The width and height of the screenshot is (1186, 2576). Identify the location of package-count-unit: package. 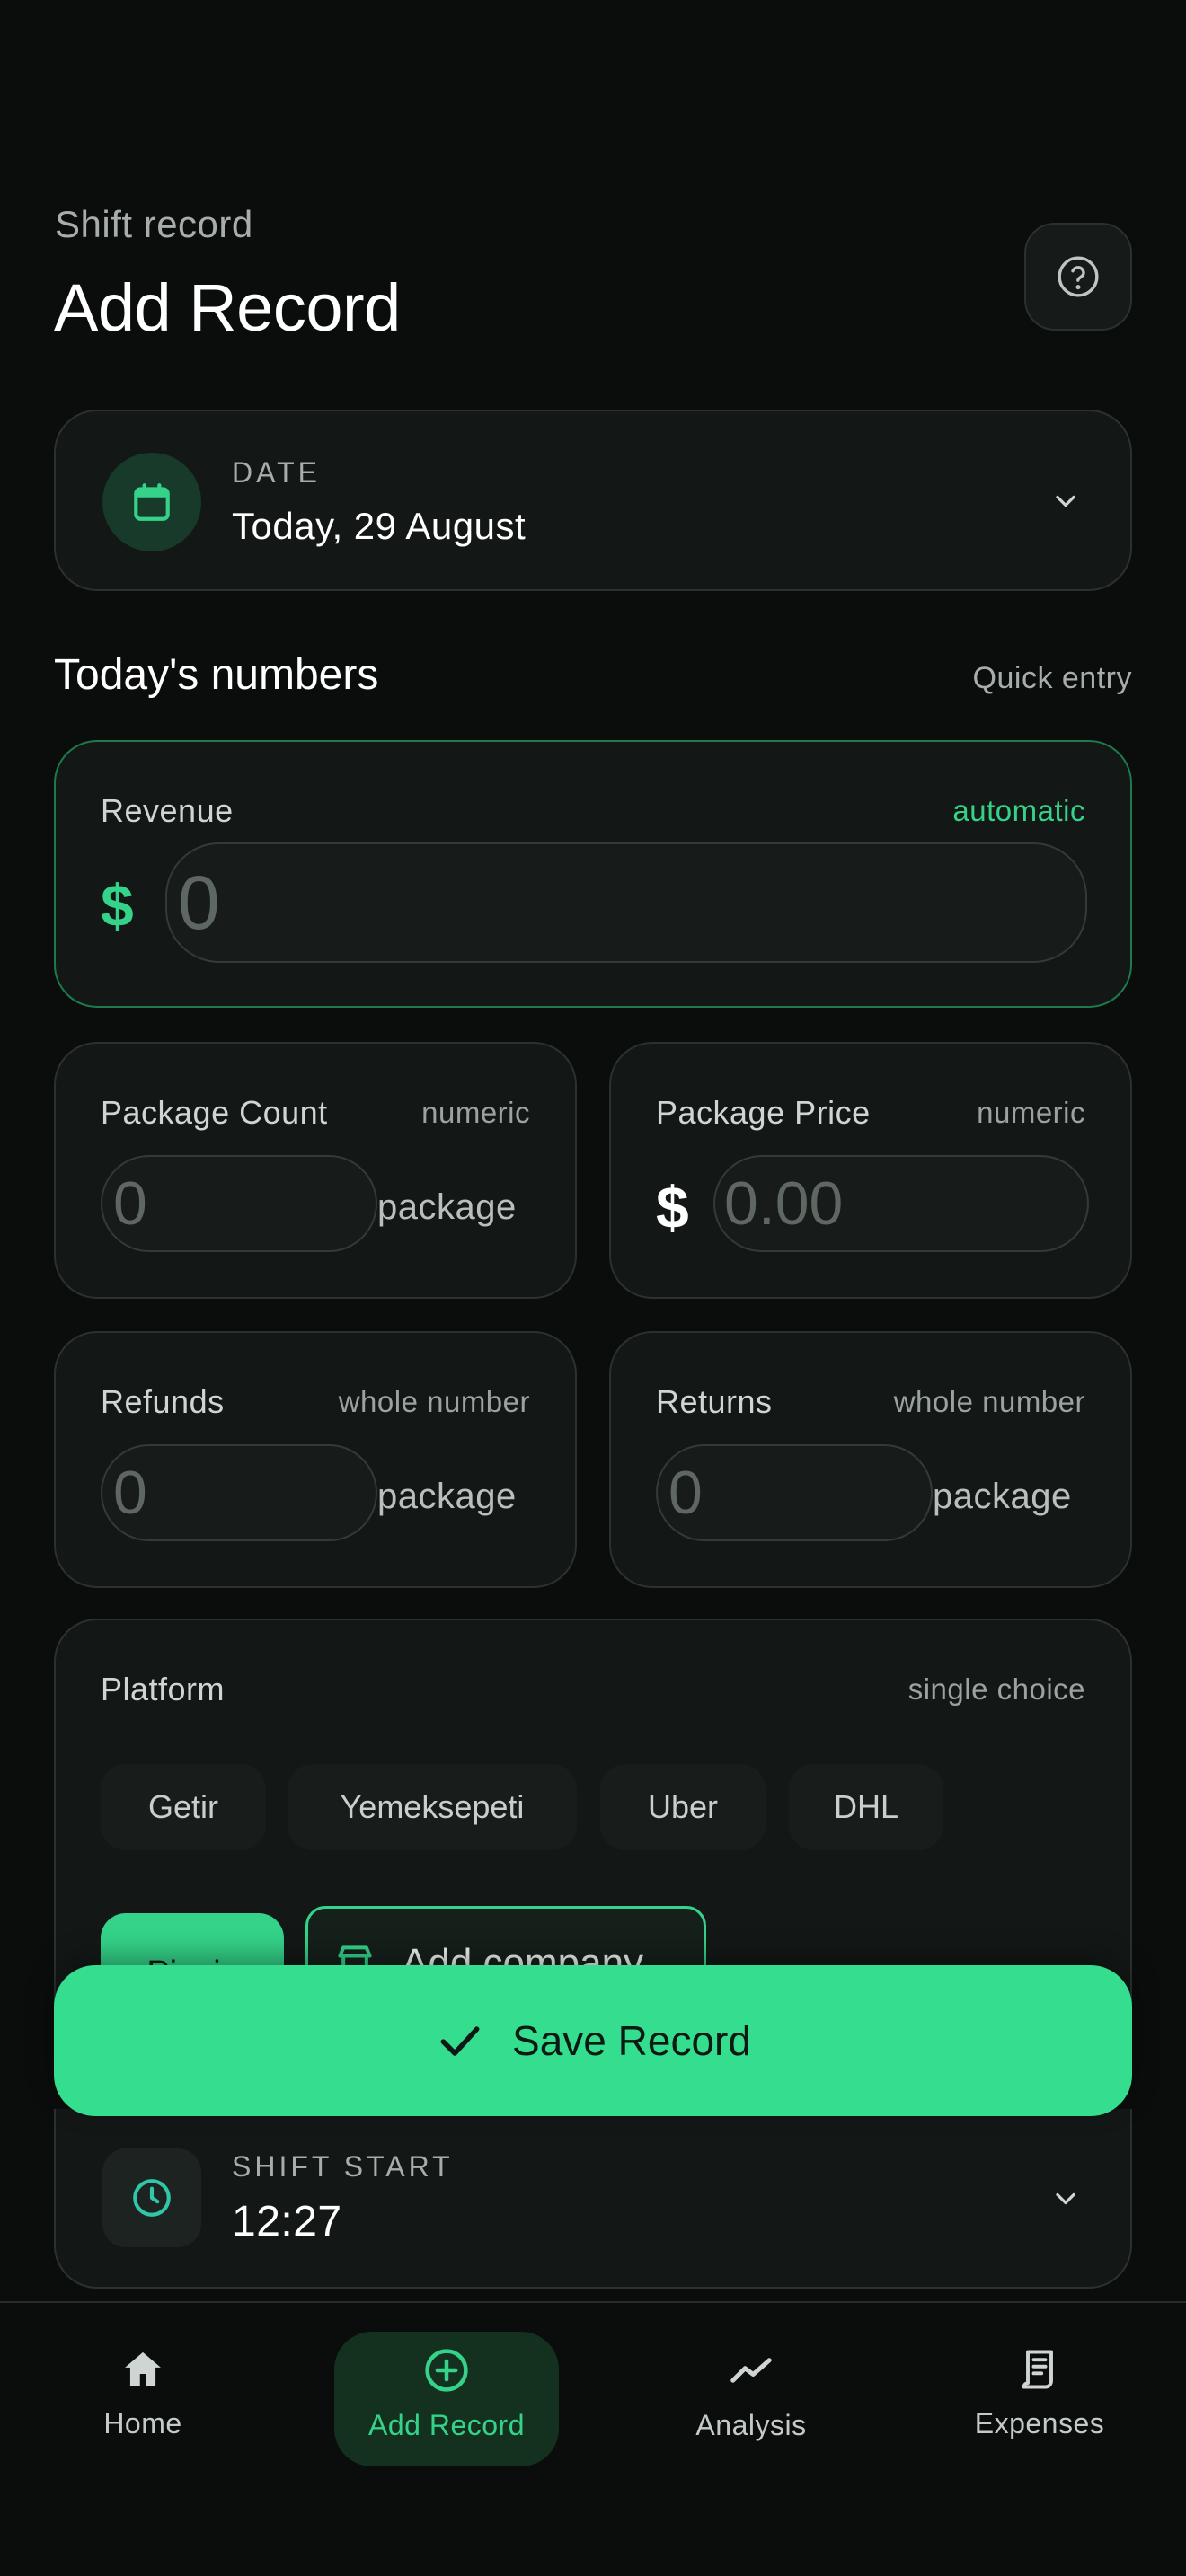
(447, 1207).